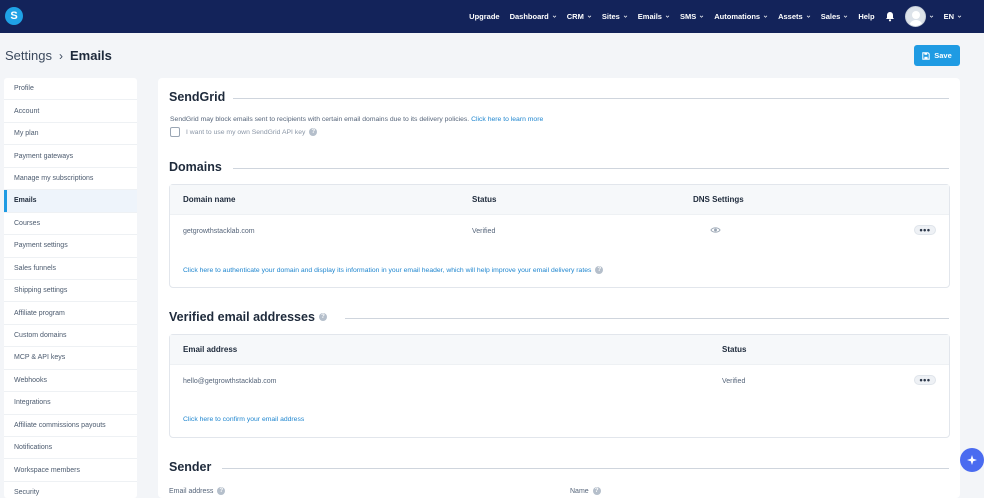 This screenshot has height=498, width=984. Describe the element at coordinates (925, 380) in the screenshot. I see `email-more-button: •••` at that location.